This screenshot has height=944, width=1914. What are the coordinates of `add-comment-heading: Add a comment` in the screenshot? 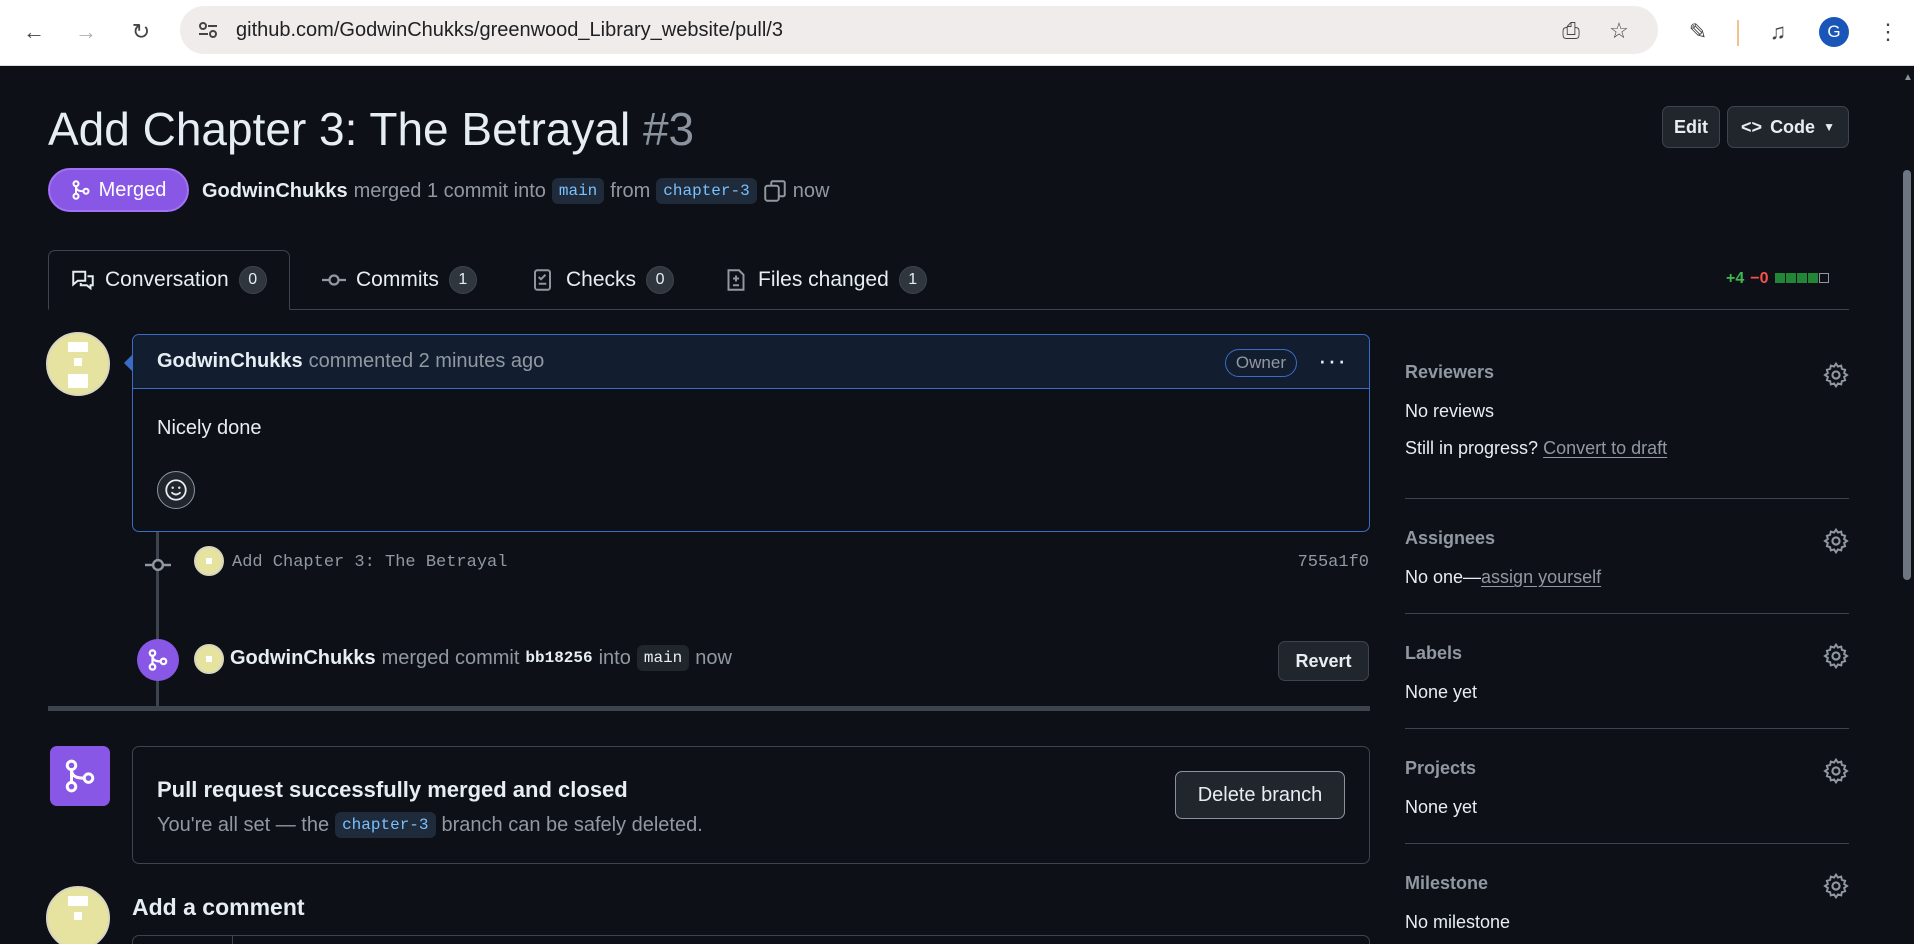 It's located at (218, 907).